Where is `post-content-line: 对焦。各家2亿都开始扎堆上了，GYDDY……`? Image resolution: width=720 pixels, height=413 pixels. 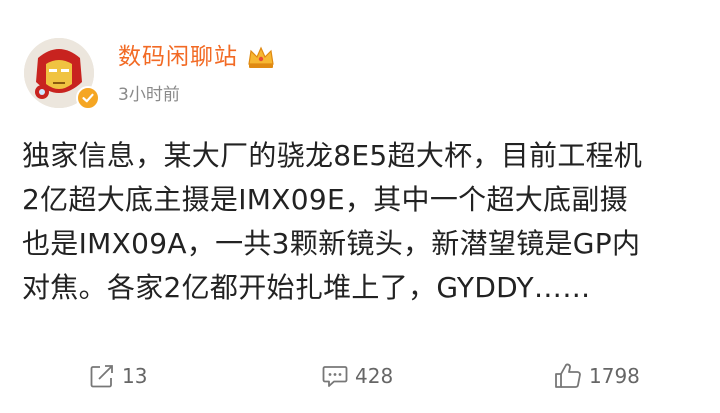 post-content-line: 对焦。各家2亿都开始扎堆上了，GYDDY…… is located at coordinates (306, 287).